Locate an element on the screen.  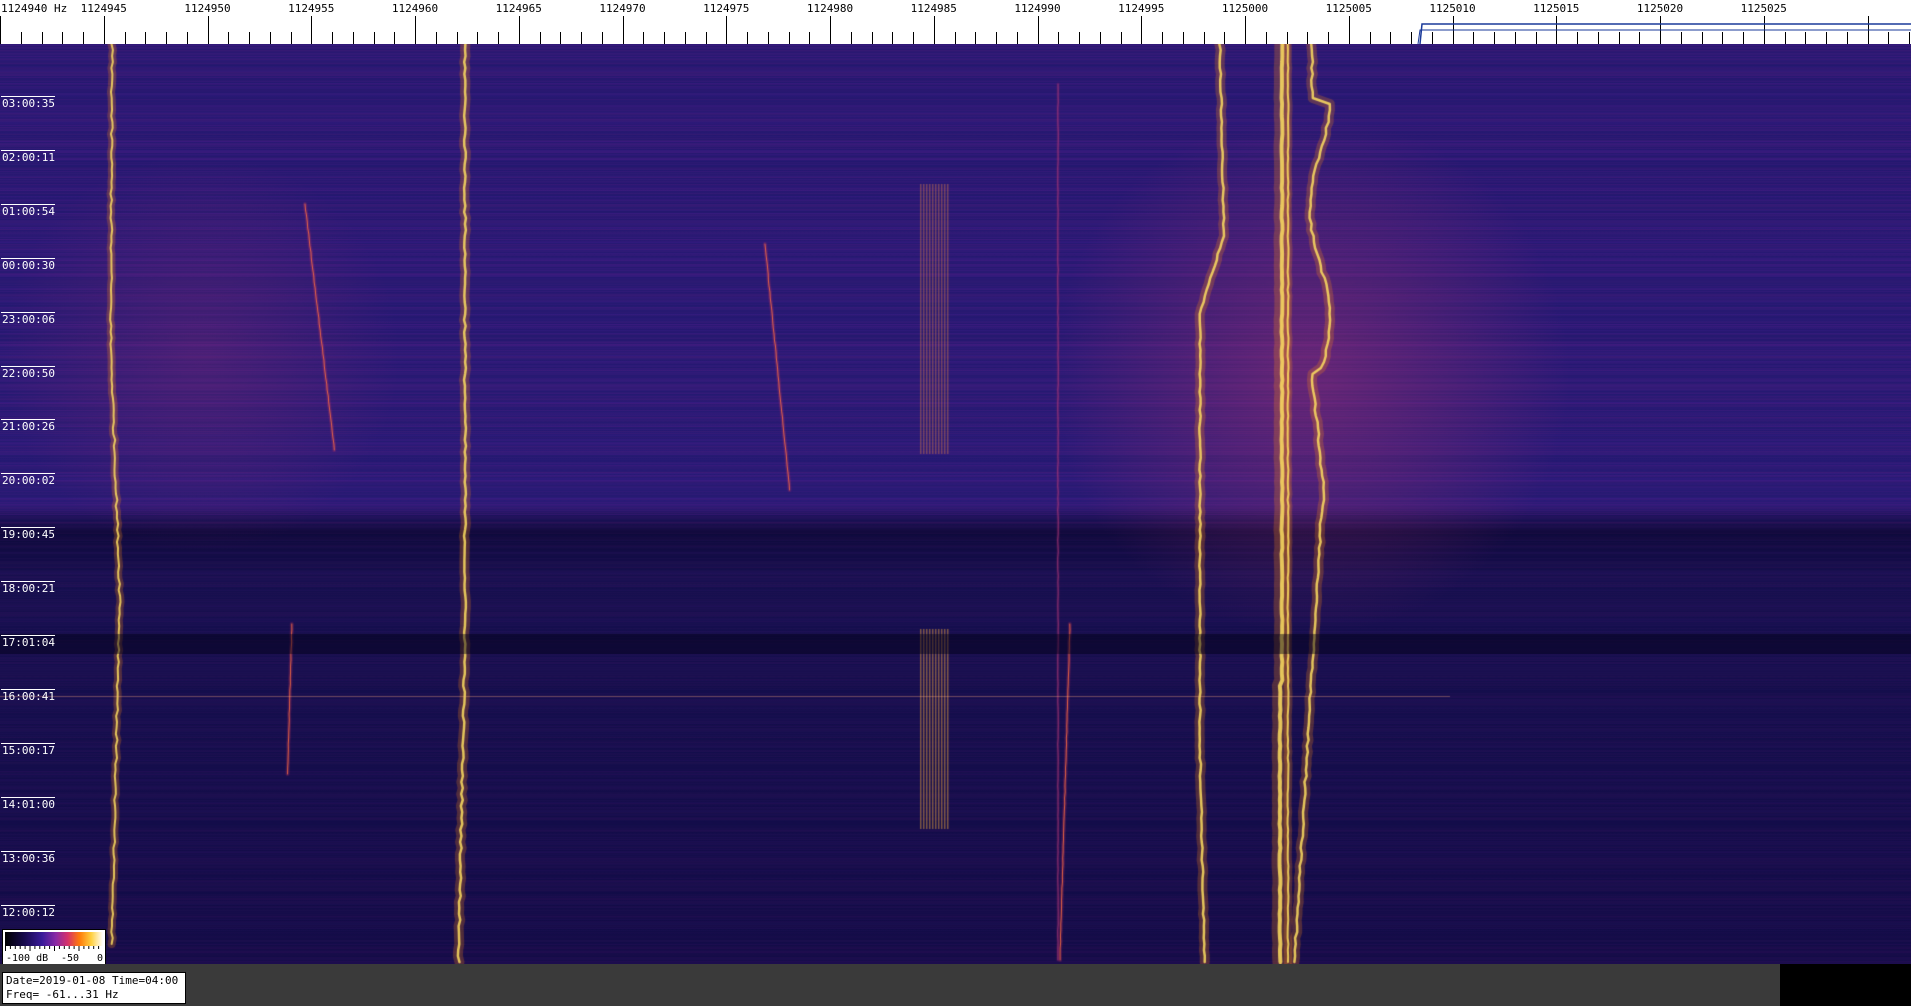
colorbar-label-mid: -50 is located at coordinates (70, 958).